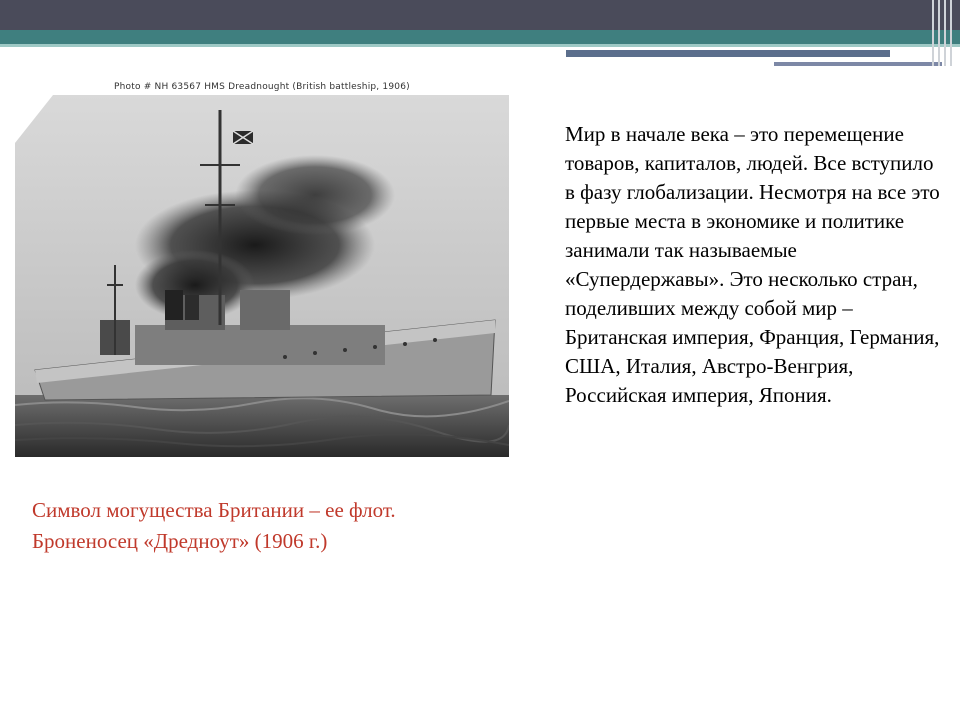  I want to click on header-teal-line, so click(480, 45).